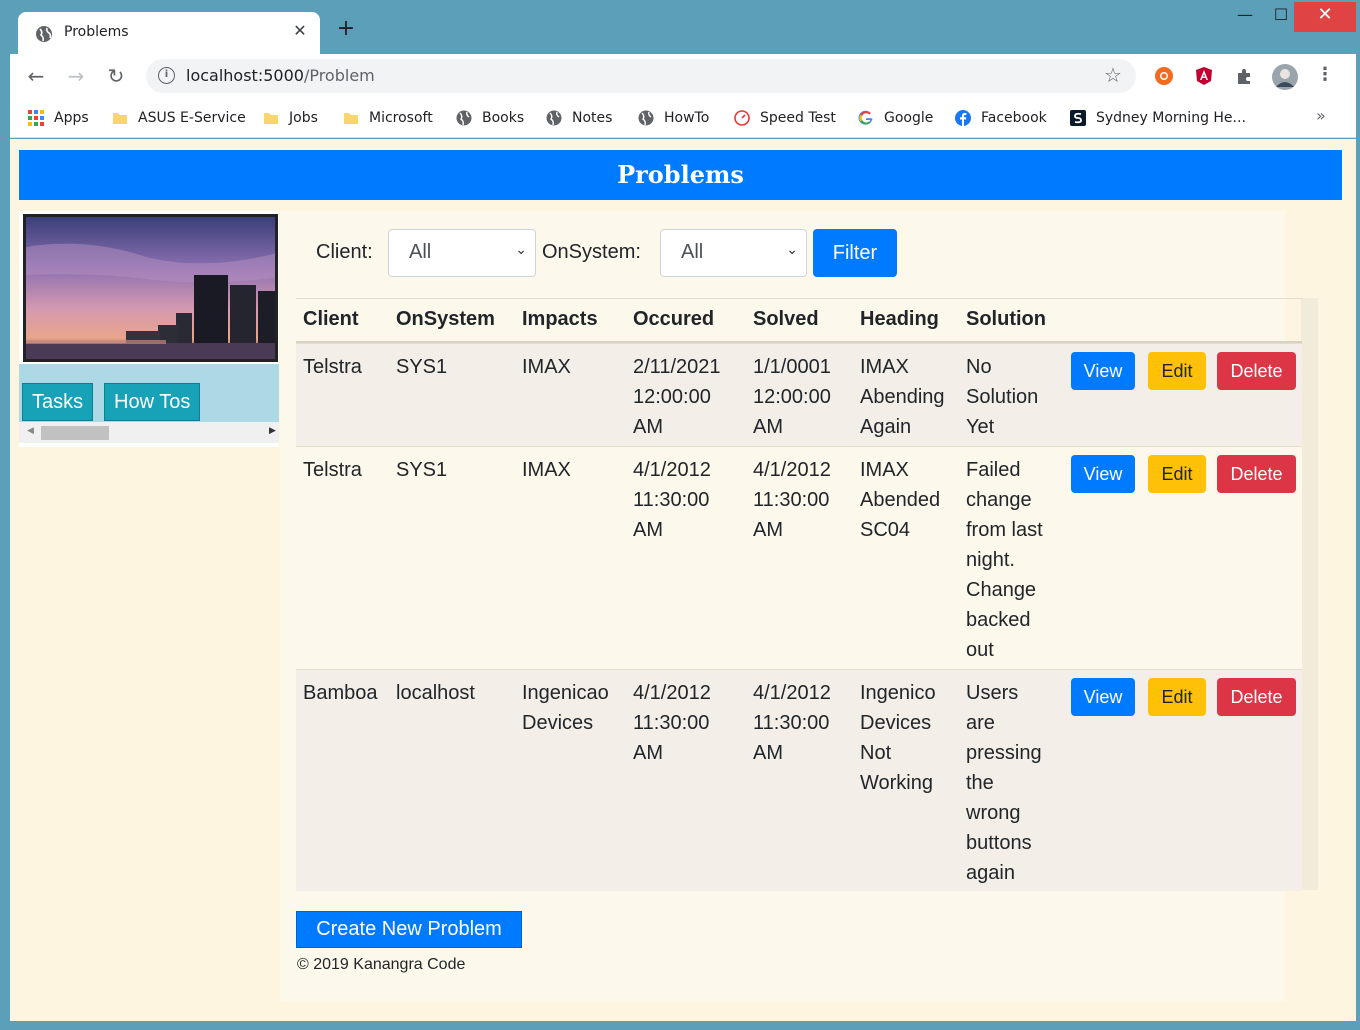 This screenshot has height=1030, width=1360. Describe the element at coordinates (388, 118) in the screenshot. I see `bookmark-microsoft: Microsoft` at that location.